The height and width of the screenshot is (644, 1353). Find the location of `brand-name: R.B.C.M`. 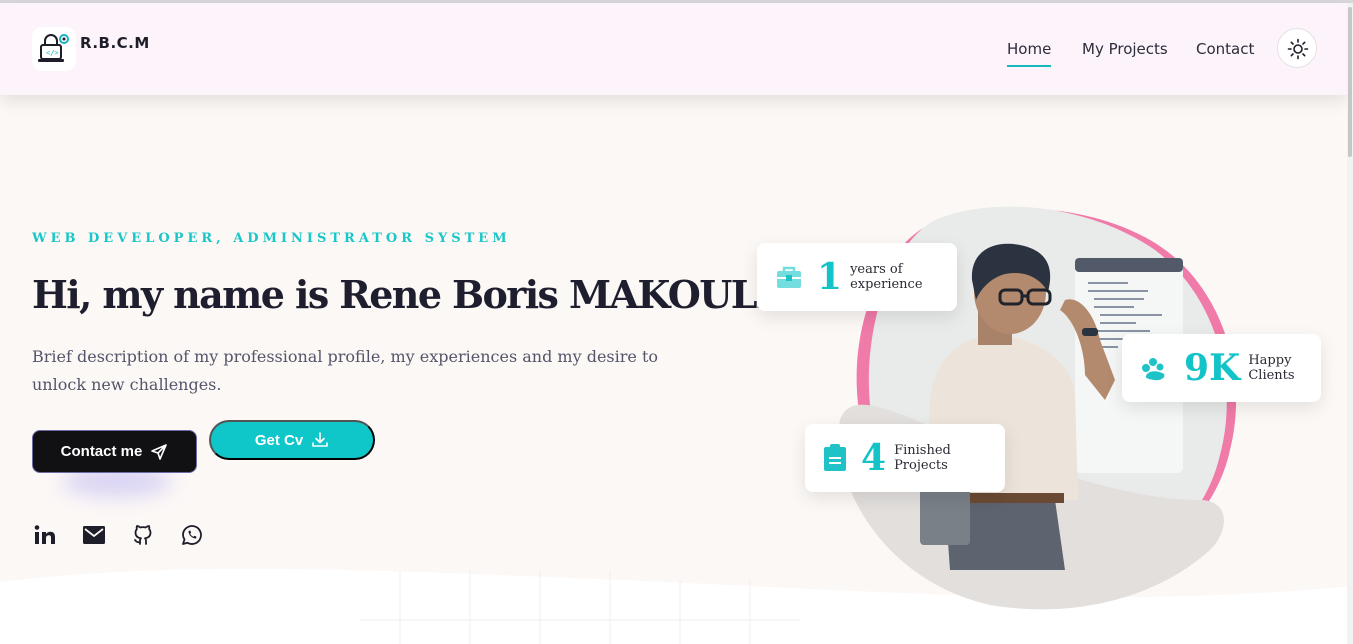

brand-name: R.B.C.M is located at coordinates (115, 43).